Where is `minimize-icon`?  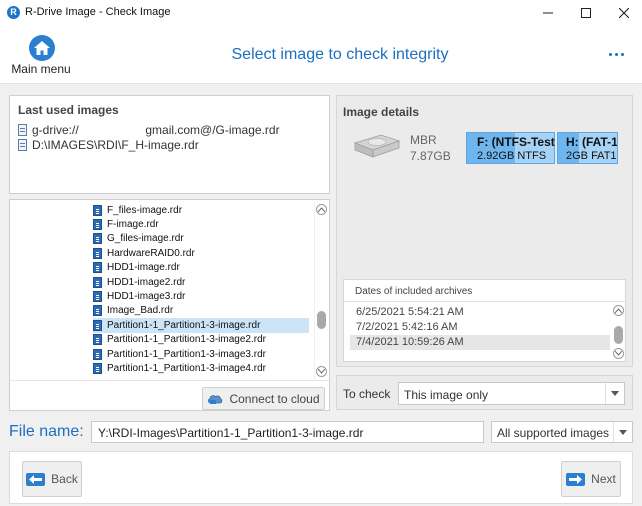 minimize-icon is located at coordinates (548, 13).